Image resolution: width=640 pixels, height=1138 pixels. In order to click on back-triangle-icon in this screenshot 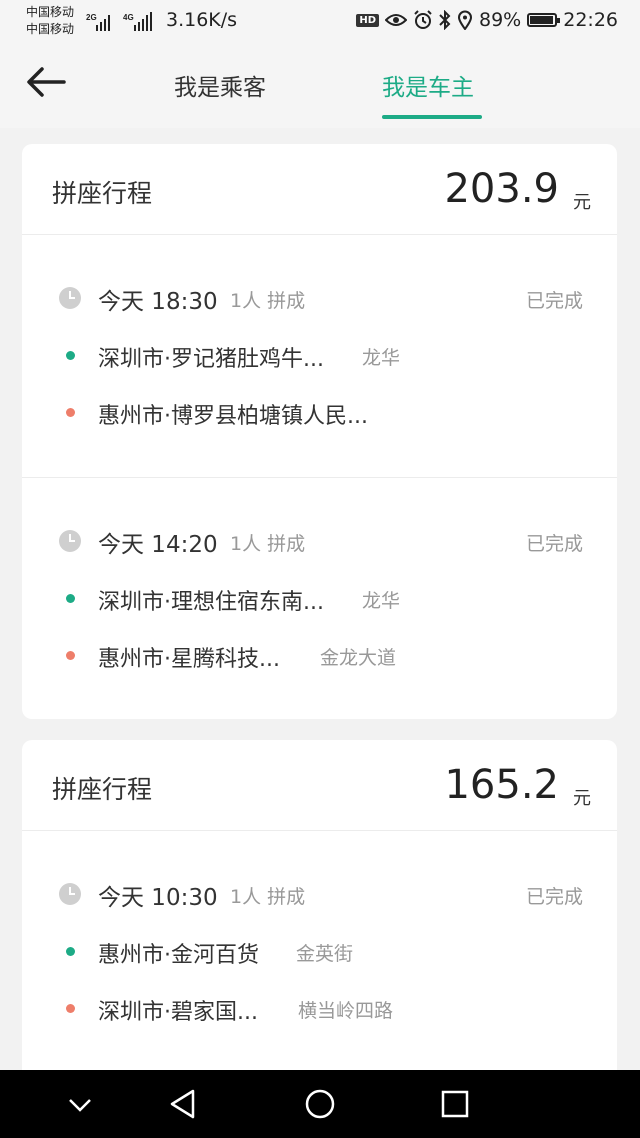, I will do `click(182, 1104)`.